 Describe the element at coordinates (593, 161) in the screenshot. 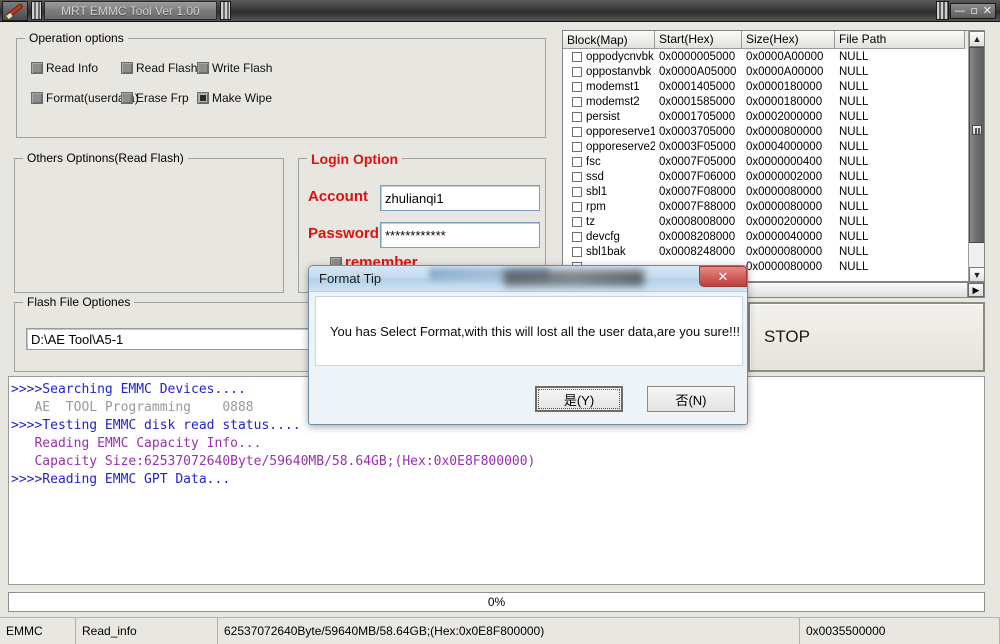

I see `partition-name: fsc` at that location.